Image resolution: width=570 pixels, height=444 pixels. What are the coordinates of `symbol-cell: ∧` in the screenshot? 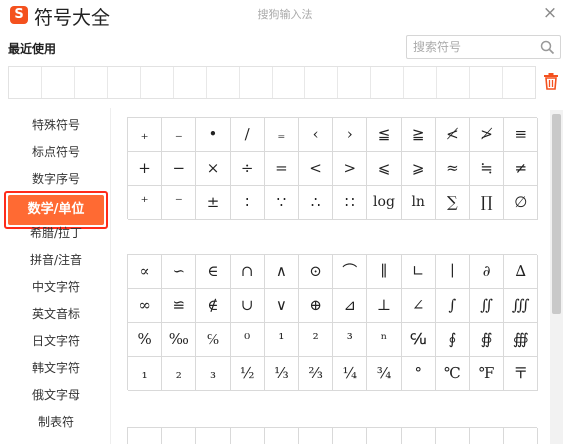 It's located at (281, 272).